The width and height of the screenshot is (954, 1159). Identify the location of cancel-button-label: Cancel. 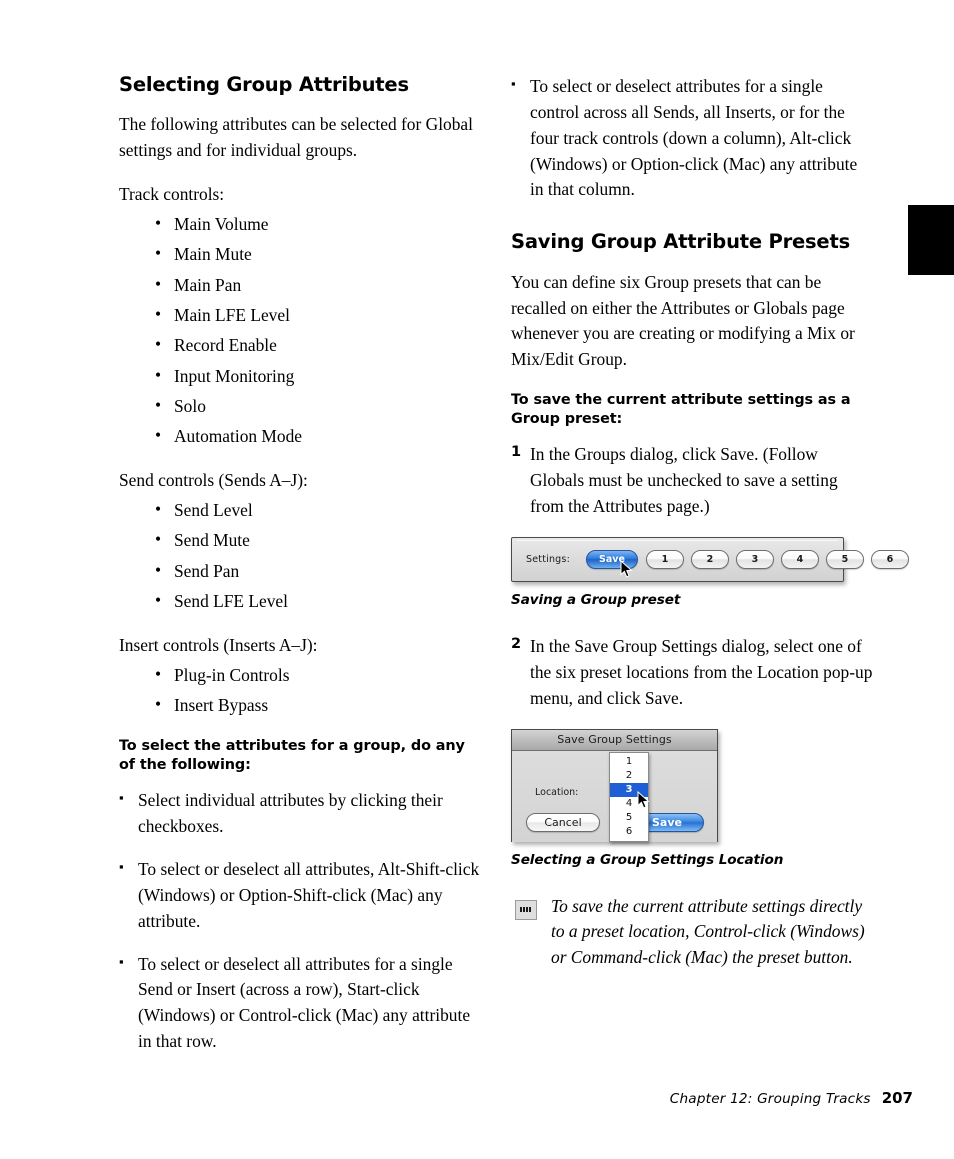
(563, 822).